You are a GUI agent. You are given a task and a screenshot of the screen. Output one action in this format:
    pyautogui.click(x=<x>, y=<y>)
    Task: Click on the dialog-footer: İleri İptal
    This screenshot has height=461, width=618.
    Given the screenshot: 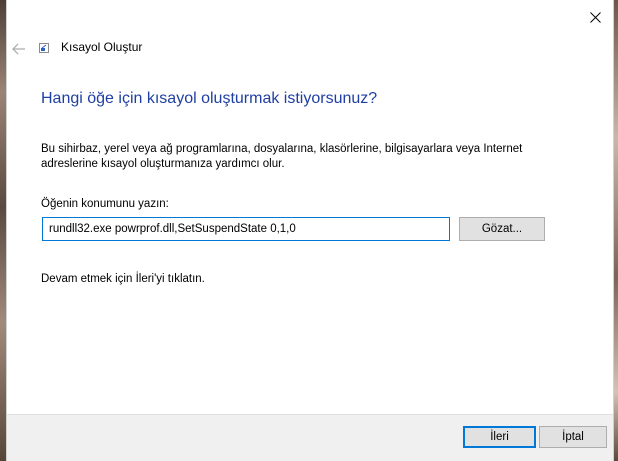 What is the action you would take?
    pyautogui.click(x=310, y=437)
    